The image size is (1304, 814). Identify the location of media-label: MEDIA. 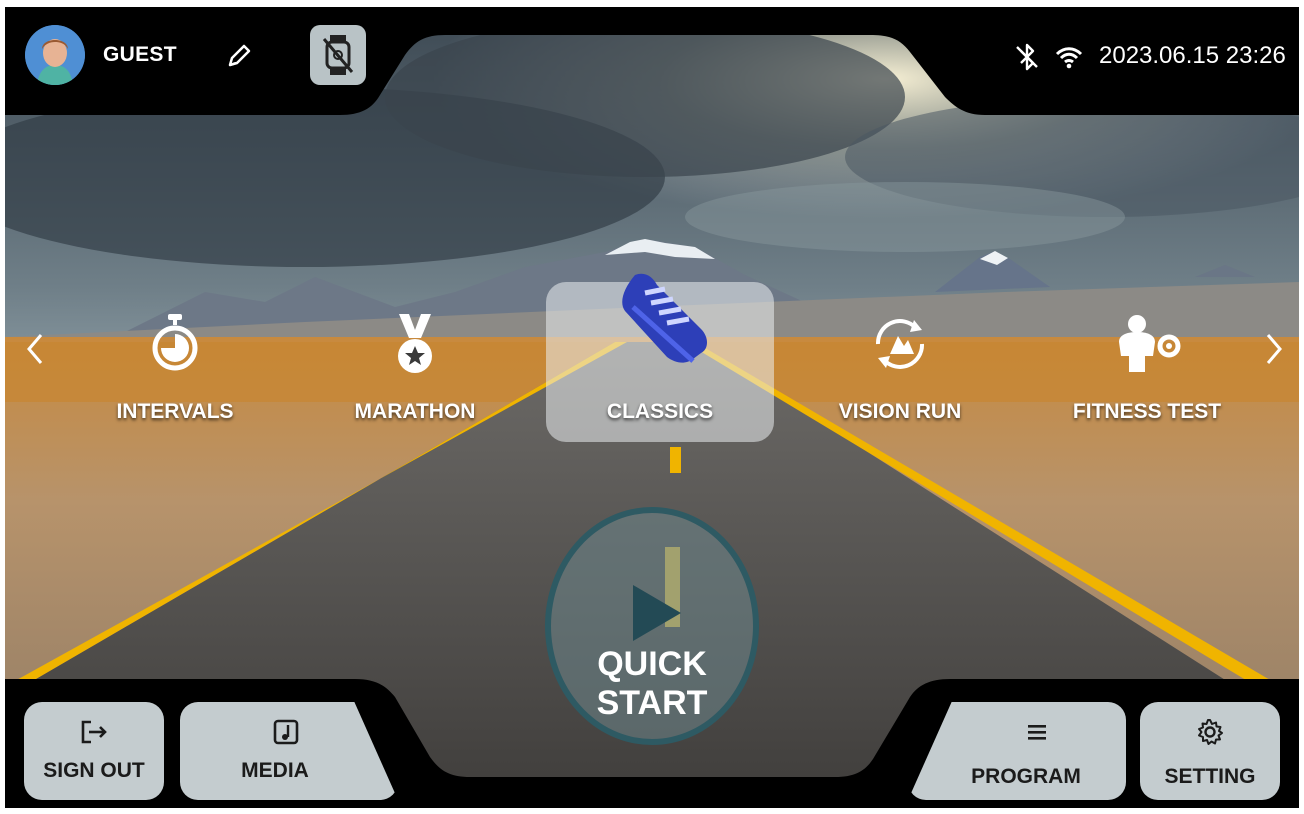
(275, 770).